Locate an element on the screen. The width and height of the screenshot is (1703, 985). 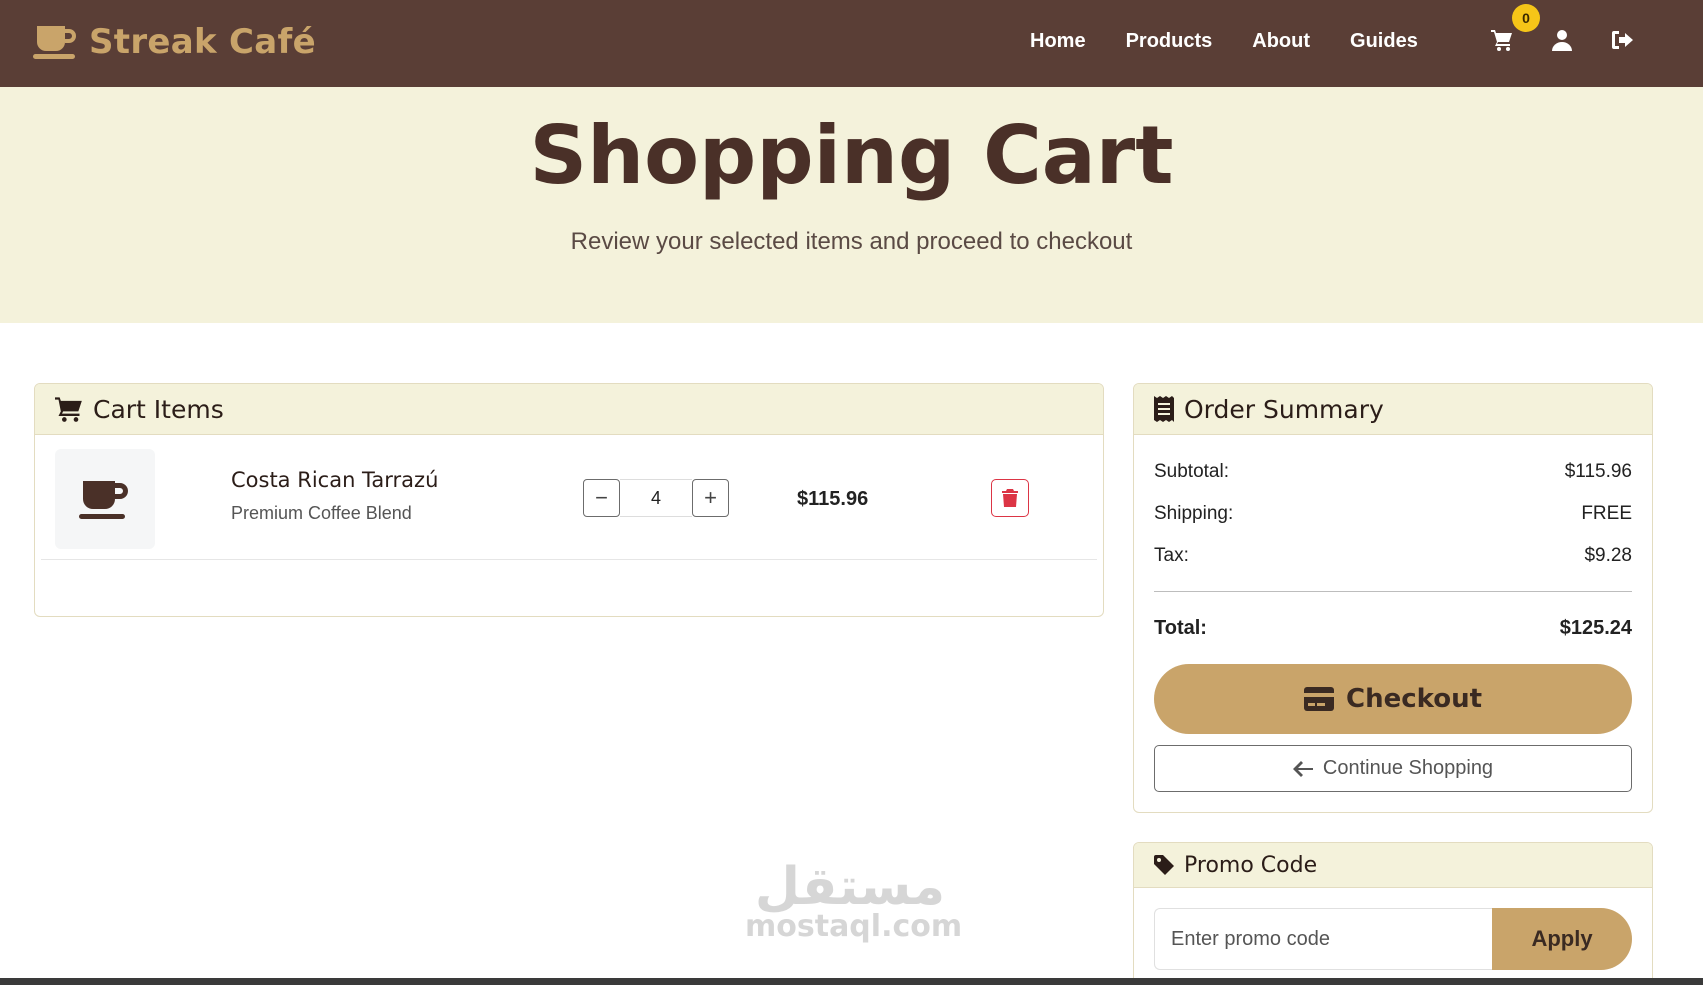
brand-name: Streak Café is located at coordinates (203, 42).